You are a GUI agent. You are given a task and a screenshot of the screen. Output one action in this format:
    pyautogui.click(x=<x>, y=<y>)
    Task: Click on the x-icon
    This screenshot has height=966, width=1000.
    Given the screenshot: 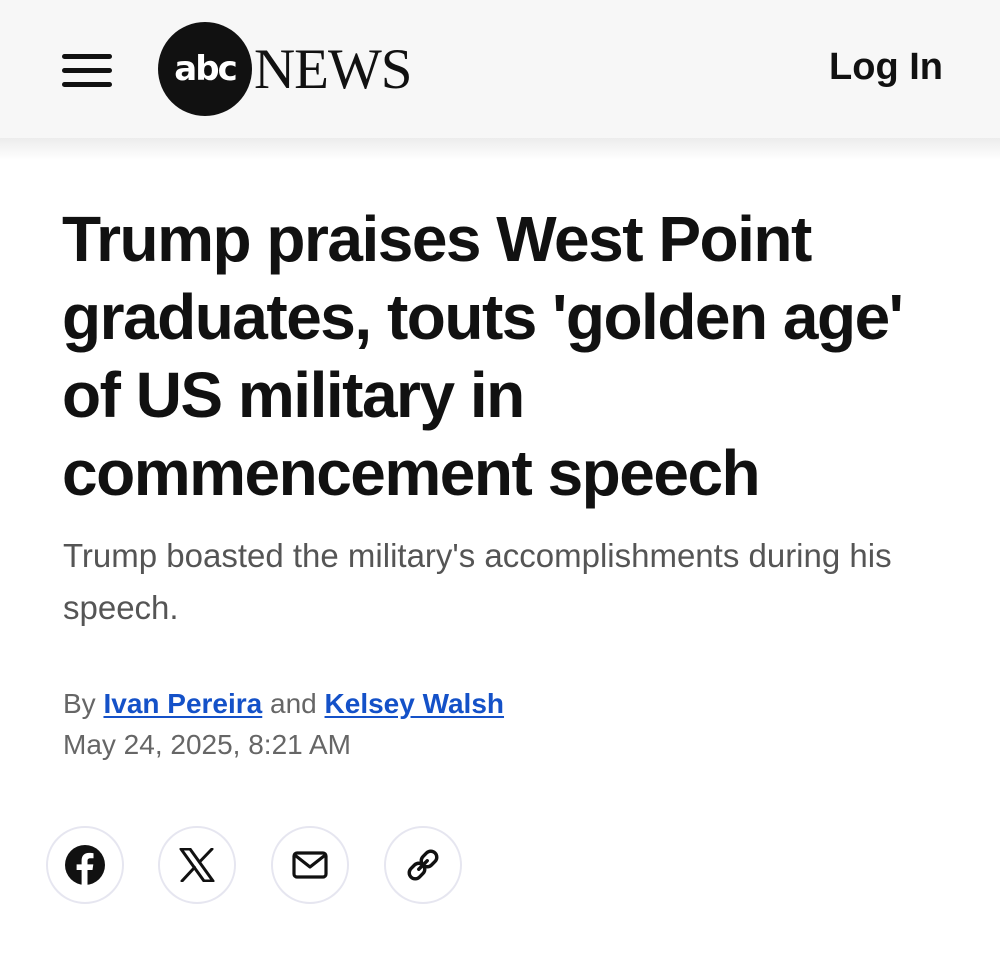 What is the action you would take?
    pyautogui.click(x=197, y=865)
    